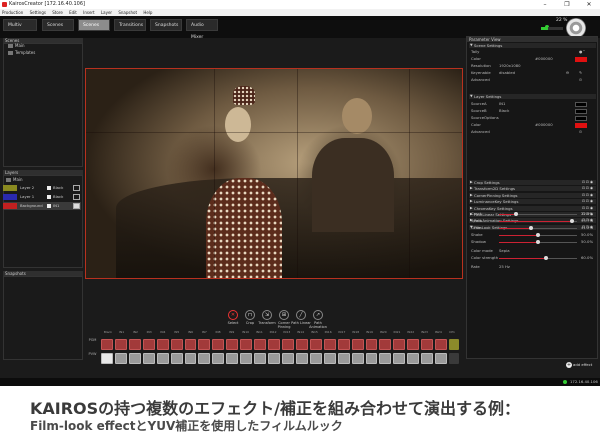 Image resolution: width=600 pixels, height=439 pixels. I want to click on scene-tree-templates: Templates, so click(21, 52).